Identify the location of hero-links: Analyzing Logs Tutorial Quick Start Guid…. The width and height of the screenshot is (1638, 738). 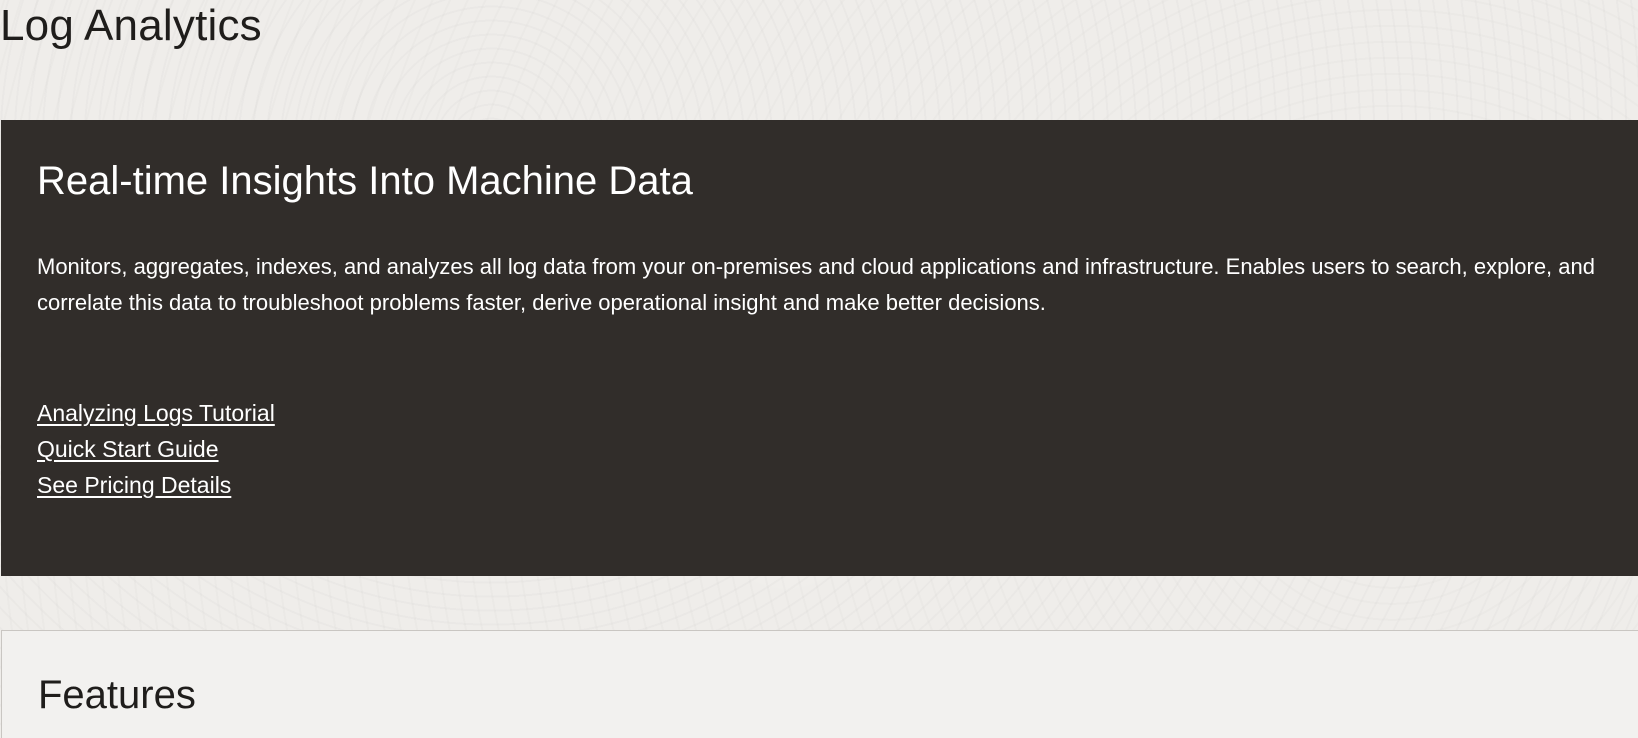
(156, 449).